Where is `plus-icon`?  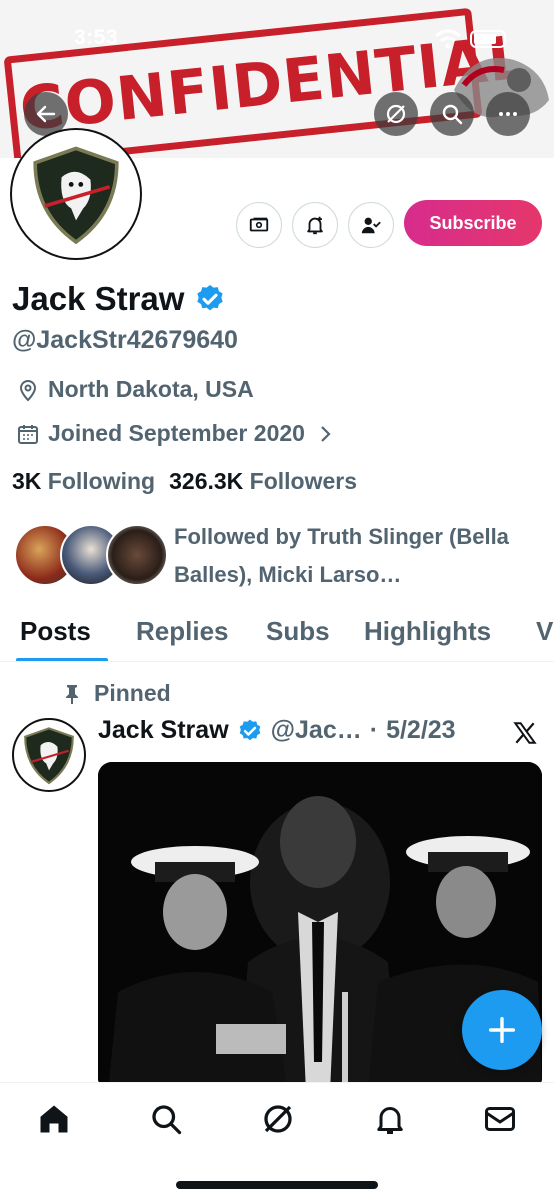 plus-icon is located at coordinates (502, 1030).